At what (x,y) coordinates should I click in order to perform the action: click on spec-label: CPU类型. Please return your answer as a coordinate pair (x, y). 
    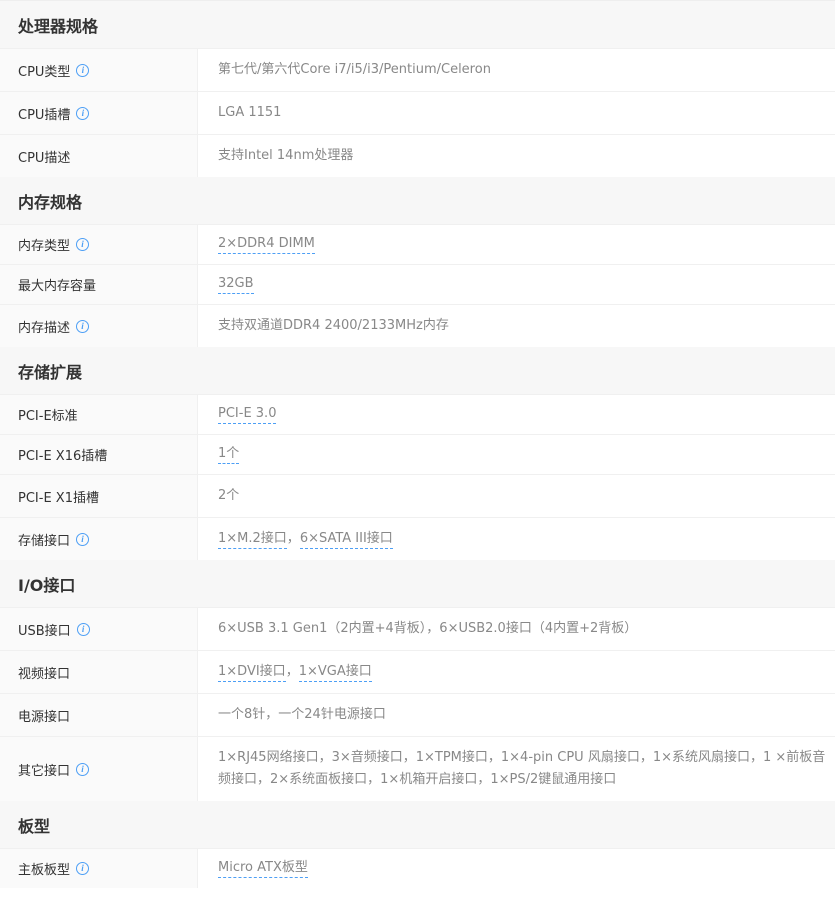
    Looking at the image, I should click on (44, 72).